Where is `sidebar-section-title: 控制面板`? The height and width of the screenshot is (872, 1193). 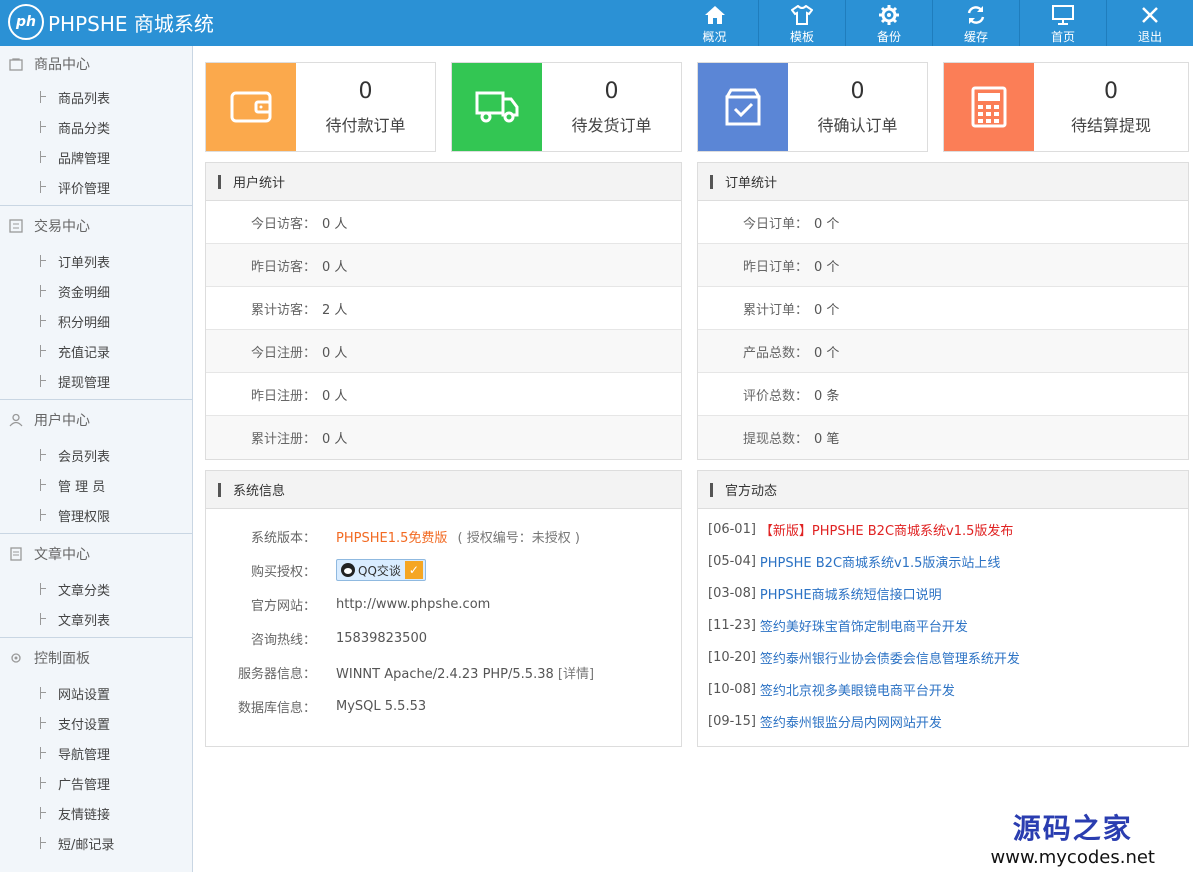
sidebar-section-title: 控制面板 is located at coordinates (62, 659).